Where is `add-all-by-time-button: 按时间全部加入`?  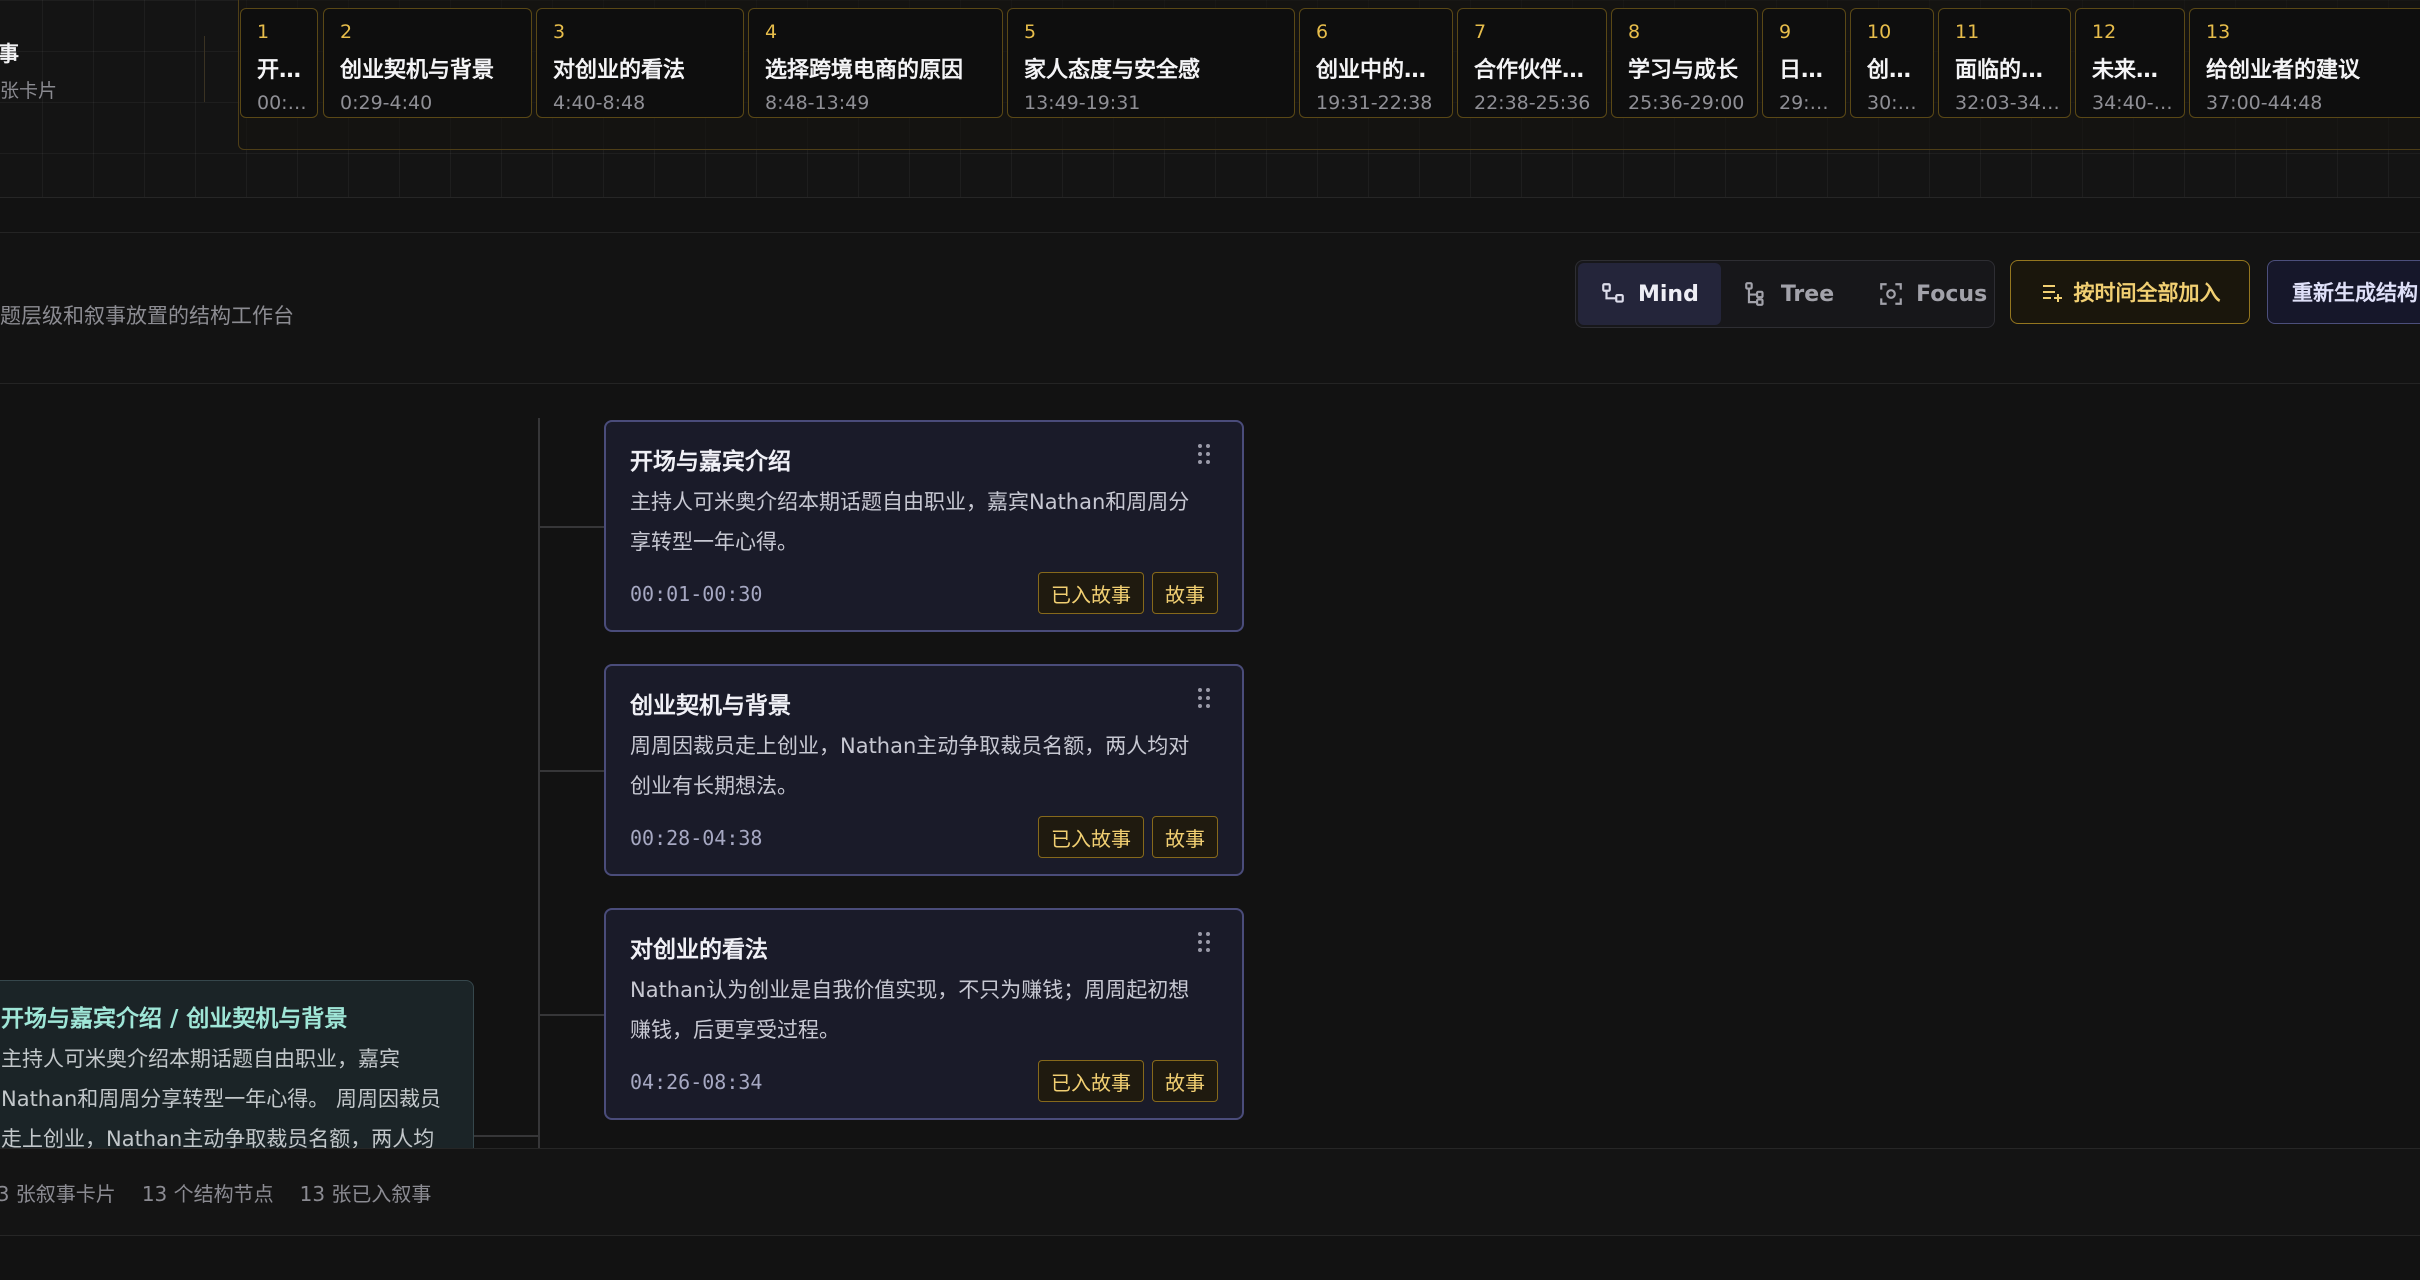
add-all-by-time-button: 按时间全部加入 is located at coordinates (2130, 292).